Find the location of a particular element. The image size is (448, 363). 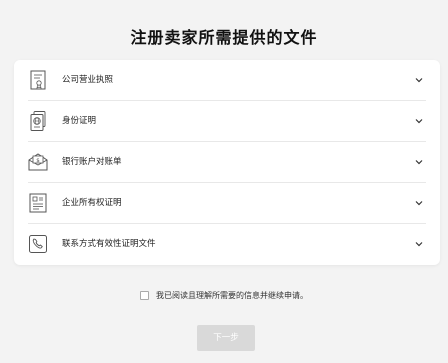

next-button: 下一步 is located at coordinates (226, 338).